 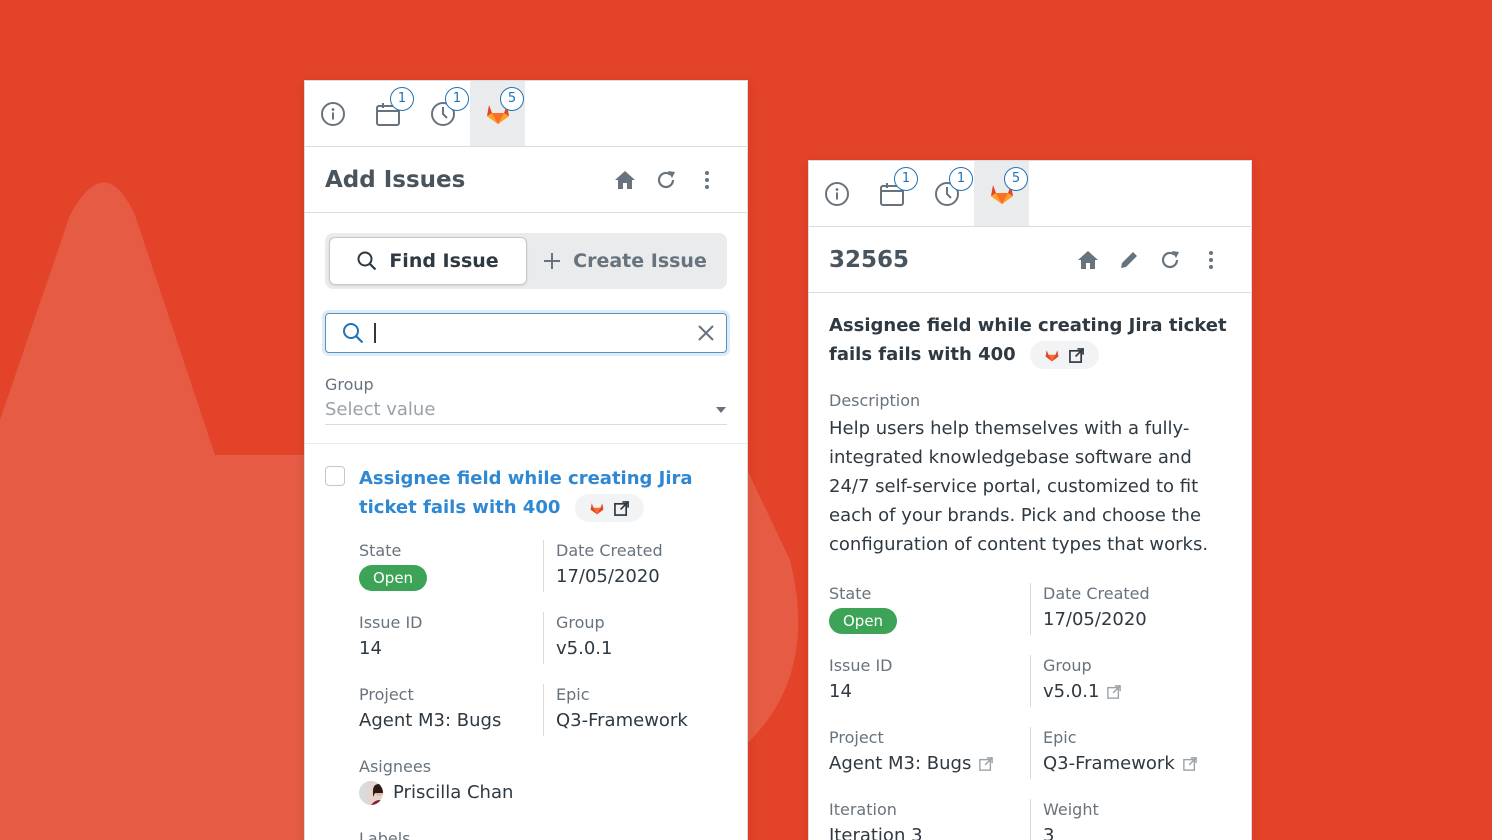 What do you see at coordinates (721, 409) in the screenshot?
I see `chevron-down-icon` at bounding box center [721, 409].